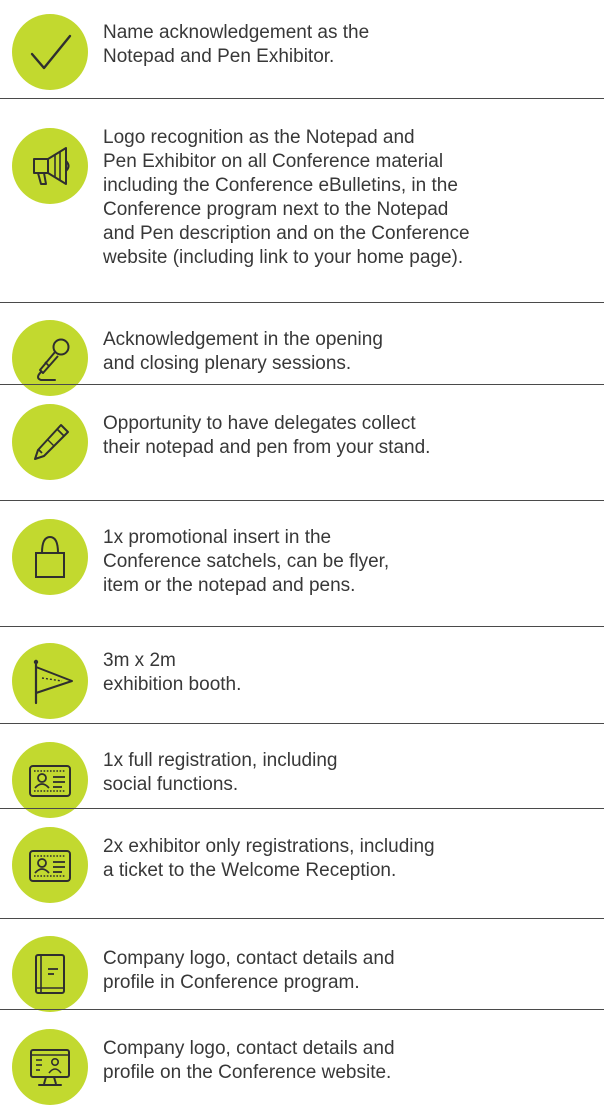 This screenshot has width=604, height=1112. What do you see at coordinates (227, 363) in the screenshot?
I see `item-description-line: and closing plenary sessions.` at bounding box center [227, 363].